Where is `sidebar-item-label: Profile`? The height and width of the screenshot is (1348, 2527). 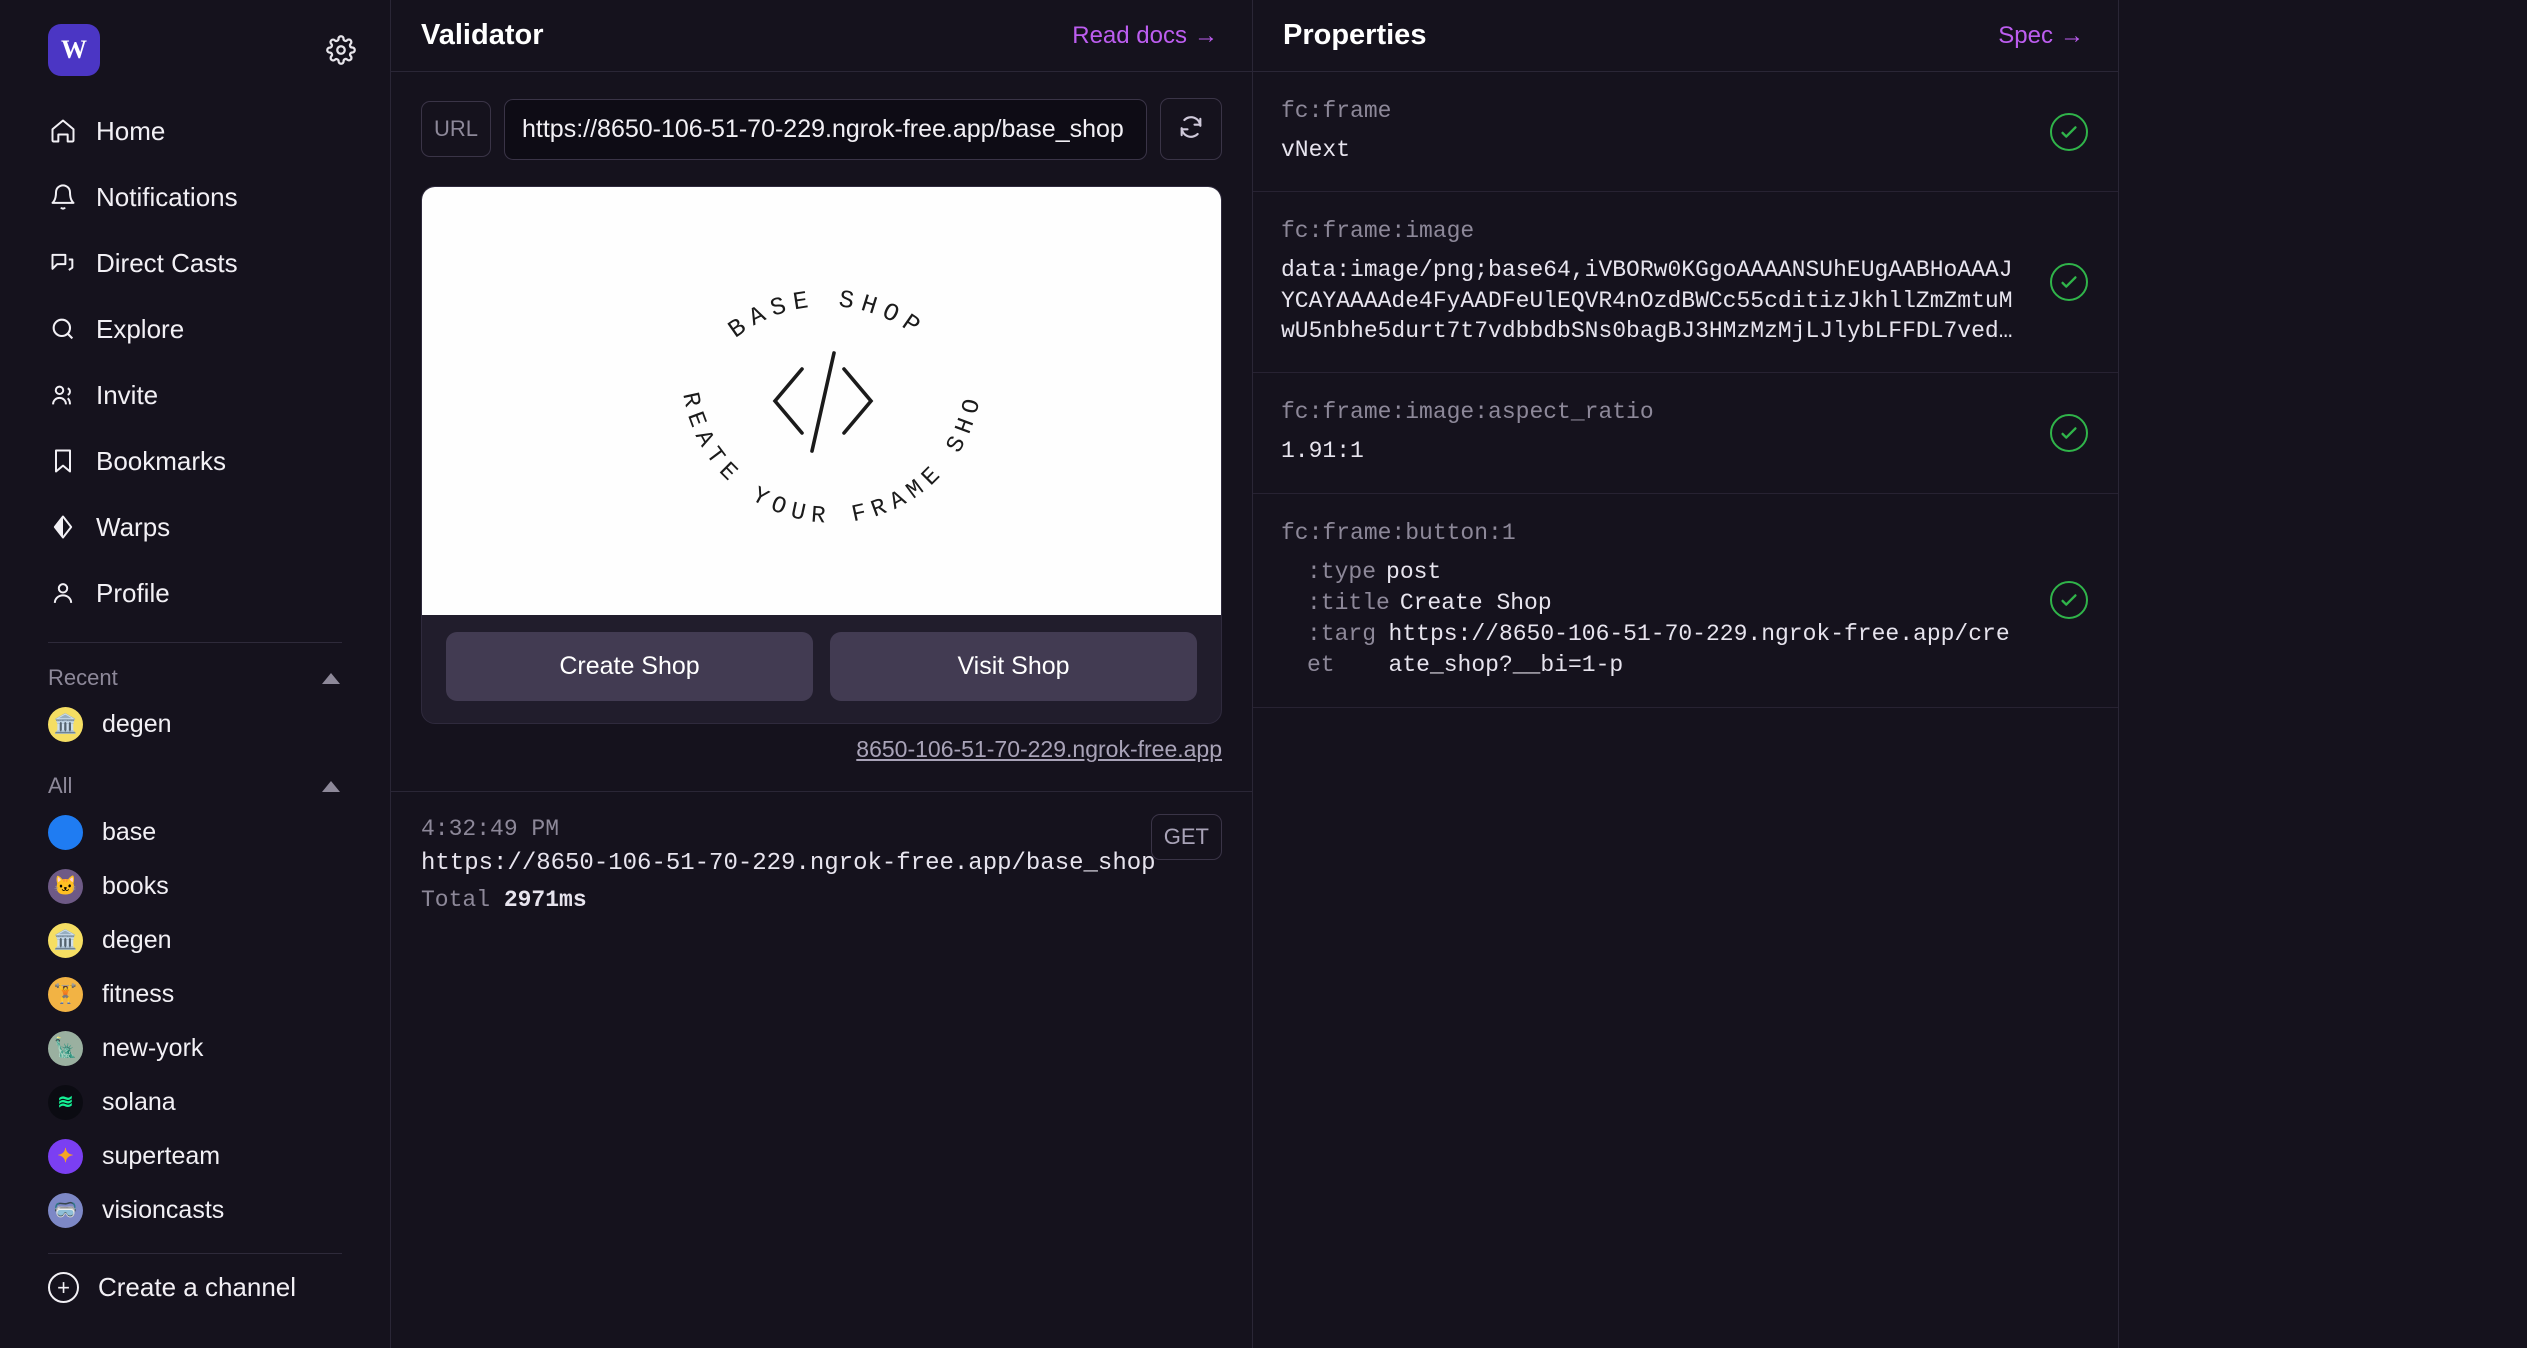
sidebar-item-label: Profile is located at coordinates (133, 592).